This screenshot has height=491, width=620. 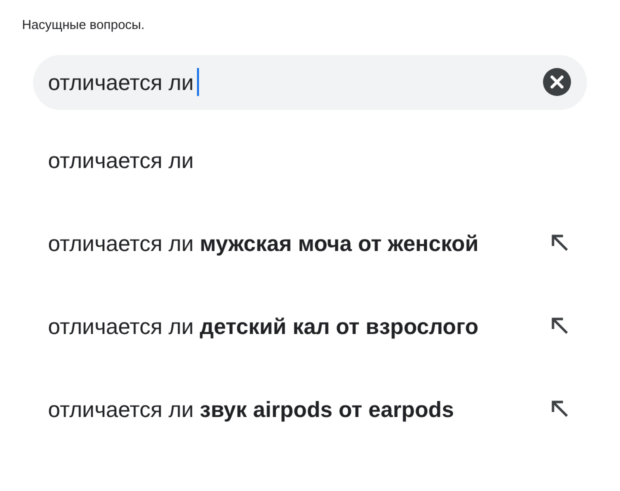 What do you see at coordinates (310, 82) in the screenshot?
I see `search-field: отличается ли` at bounding box center [310, 82].